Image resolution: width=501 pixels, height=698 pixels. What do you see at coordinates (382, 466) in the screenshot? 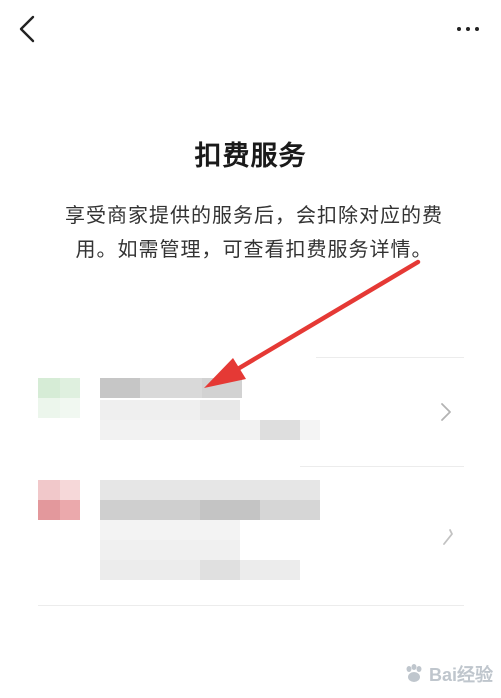
I see `divider-middle` at bounding box center [382, 466].